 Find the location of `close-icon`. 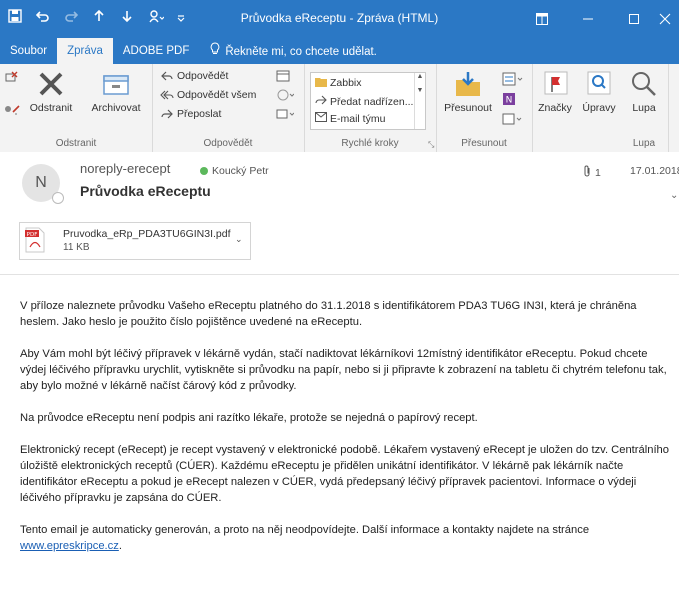

close-icon is located at coordinates (664, 19).